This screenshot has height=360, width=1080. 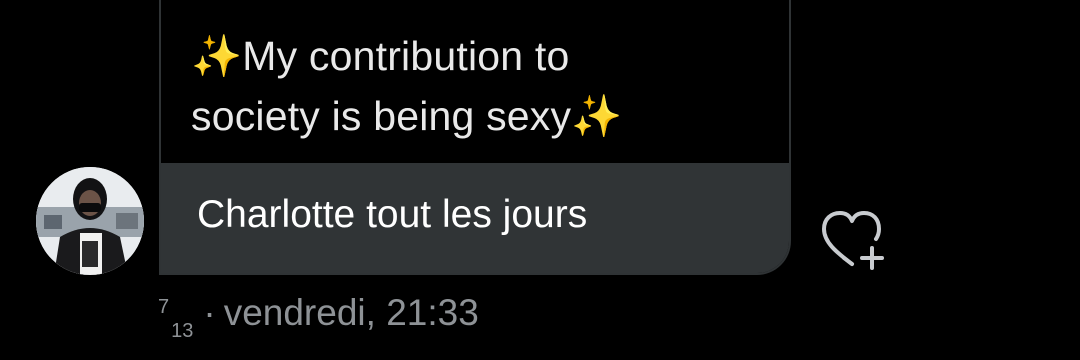 What do you see at coordinates (182, 331) in the screenshot?
I see `timestamp-count-bottom: 13` at bounding box center [182, 331].